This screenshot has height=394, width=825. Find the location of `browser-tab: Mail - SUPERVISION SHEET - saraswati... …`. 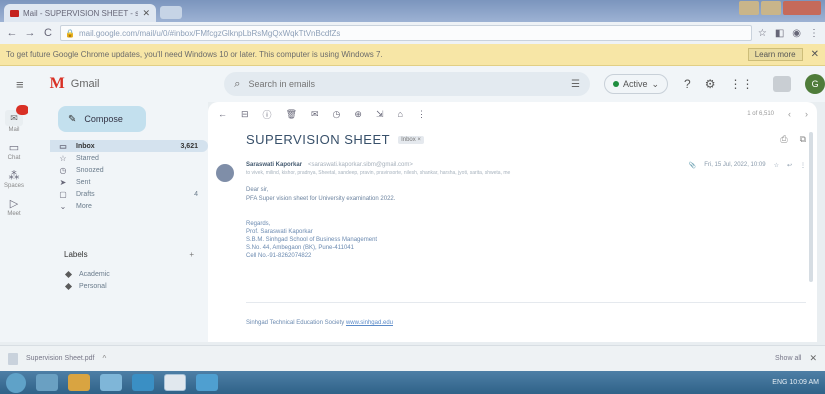

browser-tab: Mail - SUPERVISION SHEET - saraswati... … is located at coordinates (80, 13).